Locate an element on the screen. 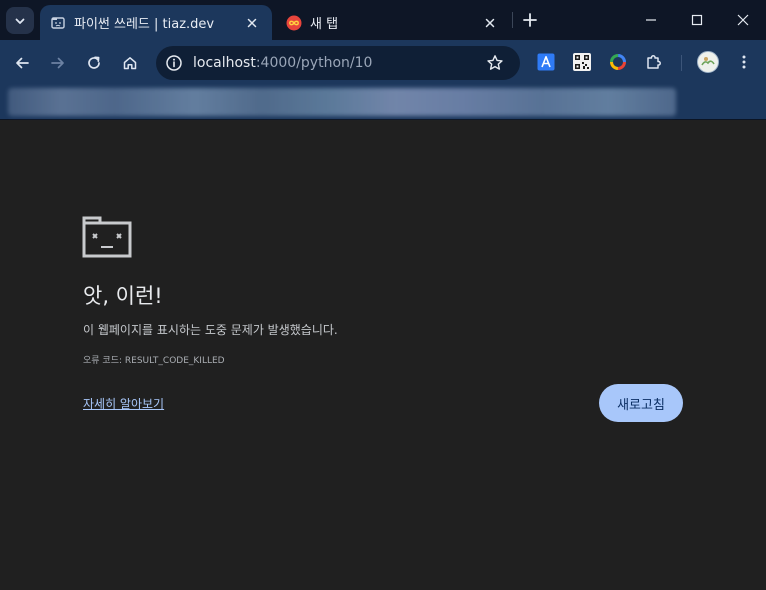 The image size is (766, 590). translate-extension-button is located at coordinates (546, 62).